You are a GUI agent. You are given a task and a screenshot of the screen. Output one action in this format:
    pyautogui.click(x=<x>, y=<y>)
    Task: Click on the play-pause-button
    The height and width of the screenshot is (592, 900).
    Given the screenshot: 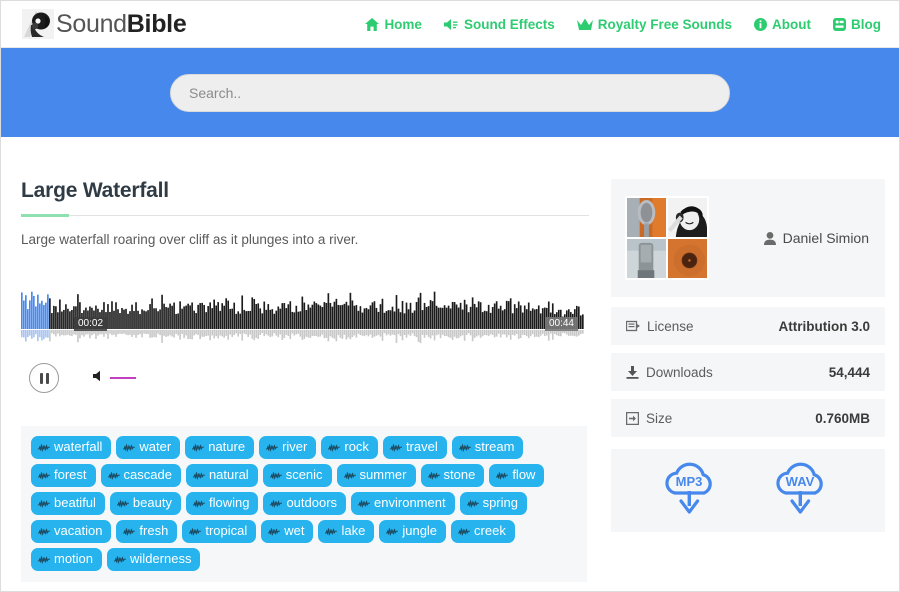 What is the action you would take?
    pyautogui.click(x=44, y=378)
    